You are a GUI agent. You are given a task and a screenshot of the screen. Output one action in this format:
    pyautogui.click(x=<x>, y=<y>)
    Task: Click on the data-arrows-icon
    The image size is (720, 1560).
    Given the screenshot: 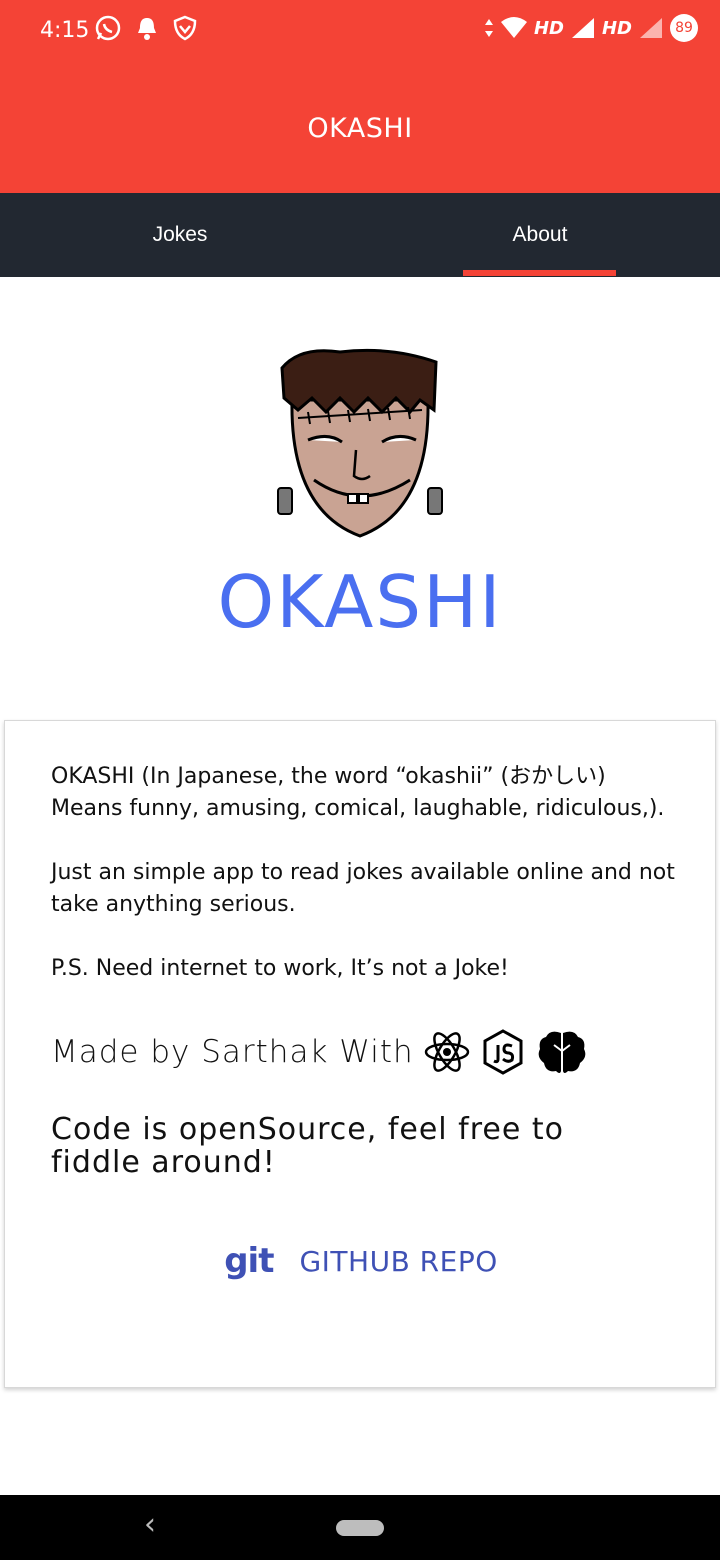 What is the action you would take?
    pyautogui.click(x=488, y=28)
    